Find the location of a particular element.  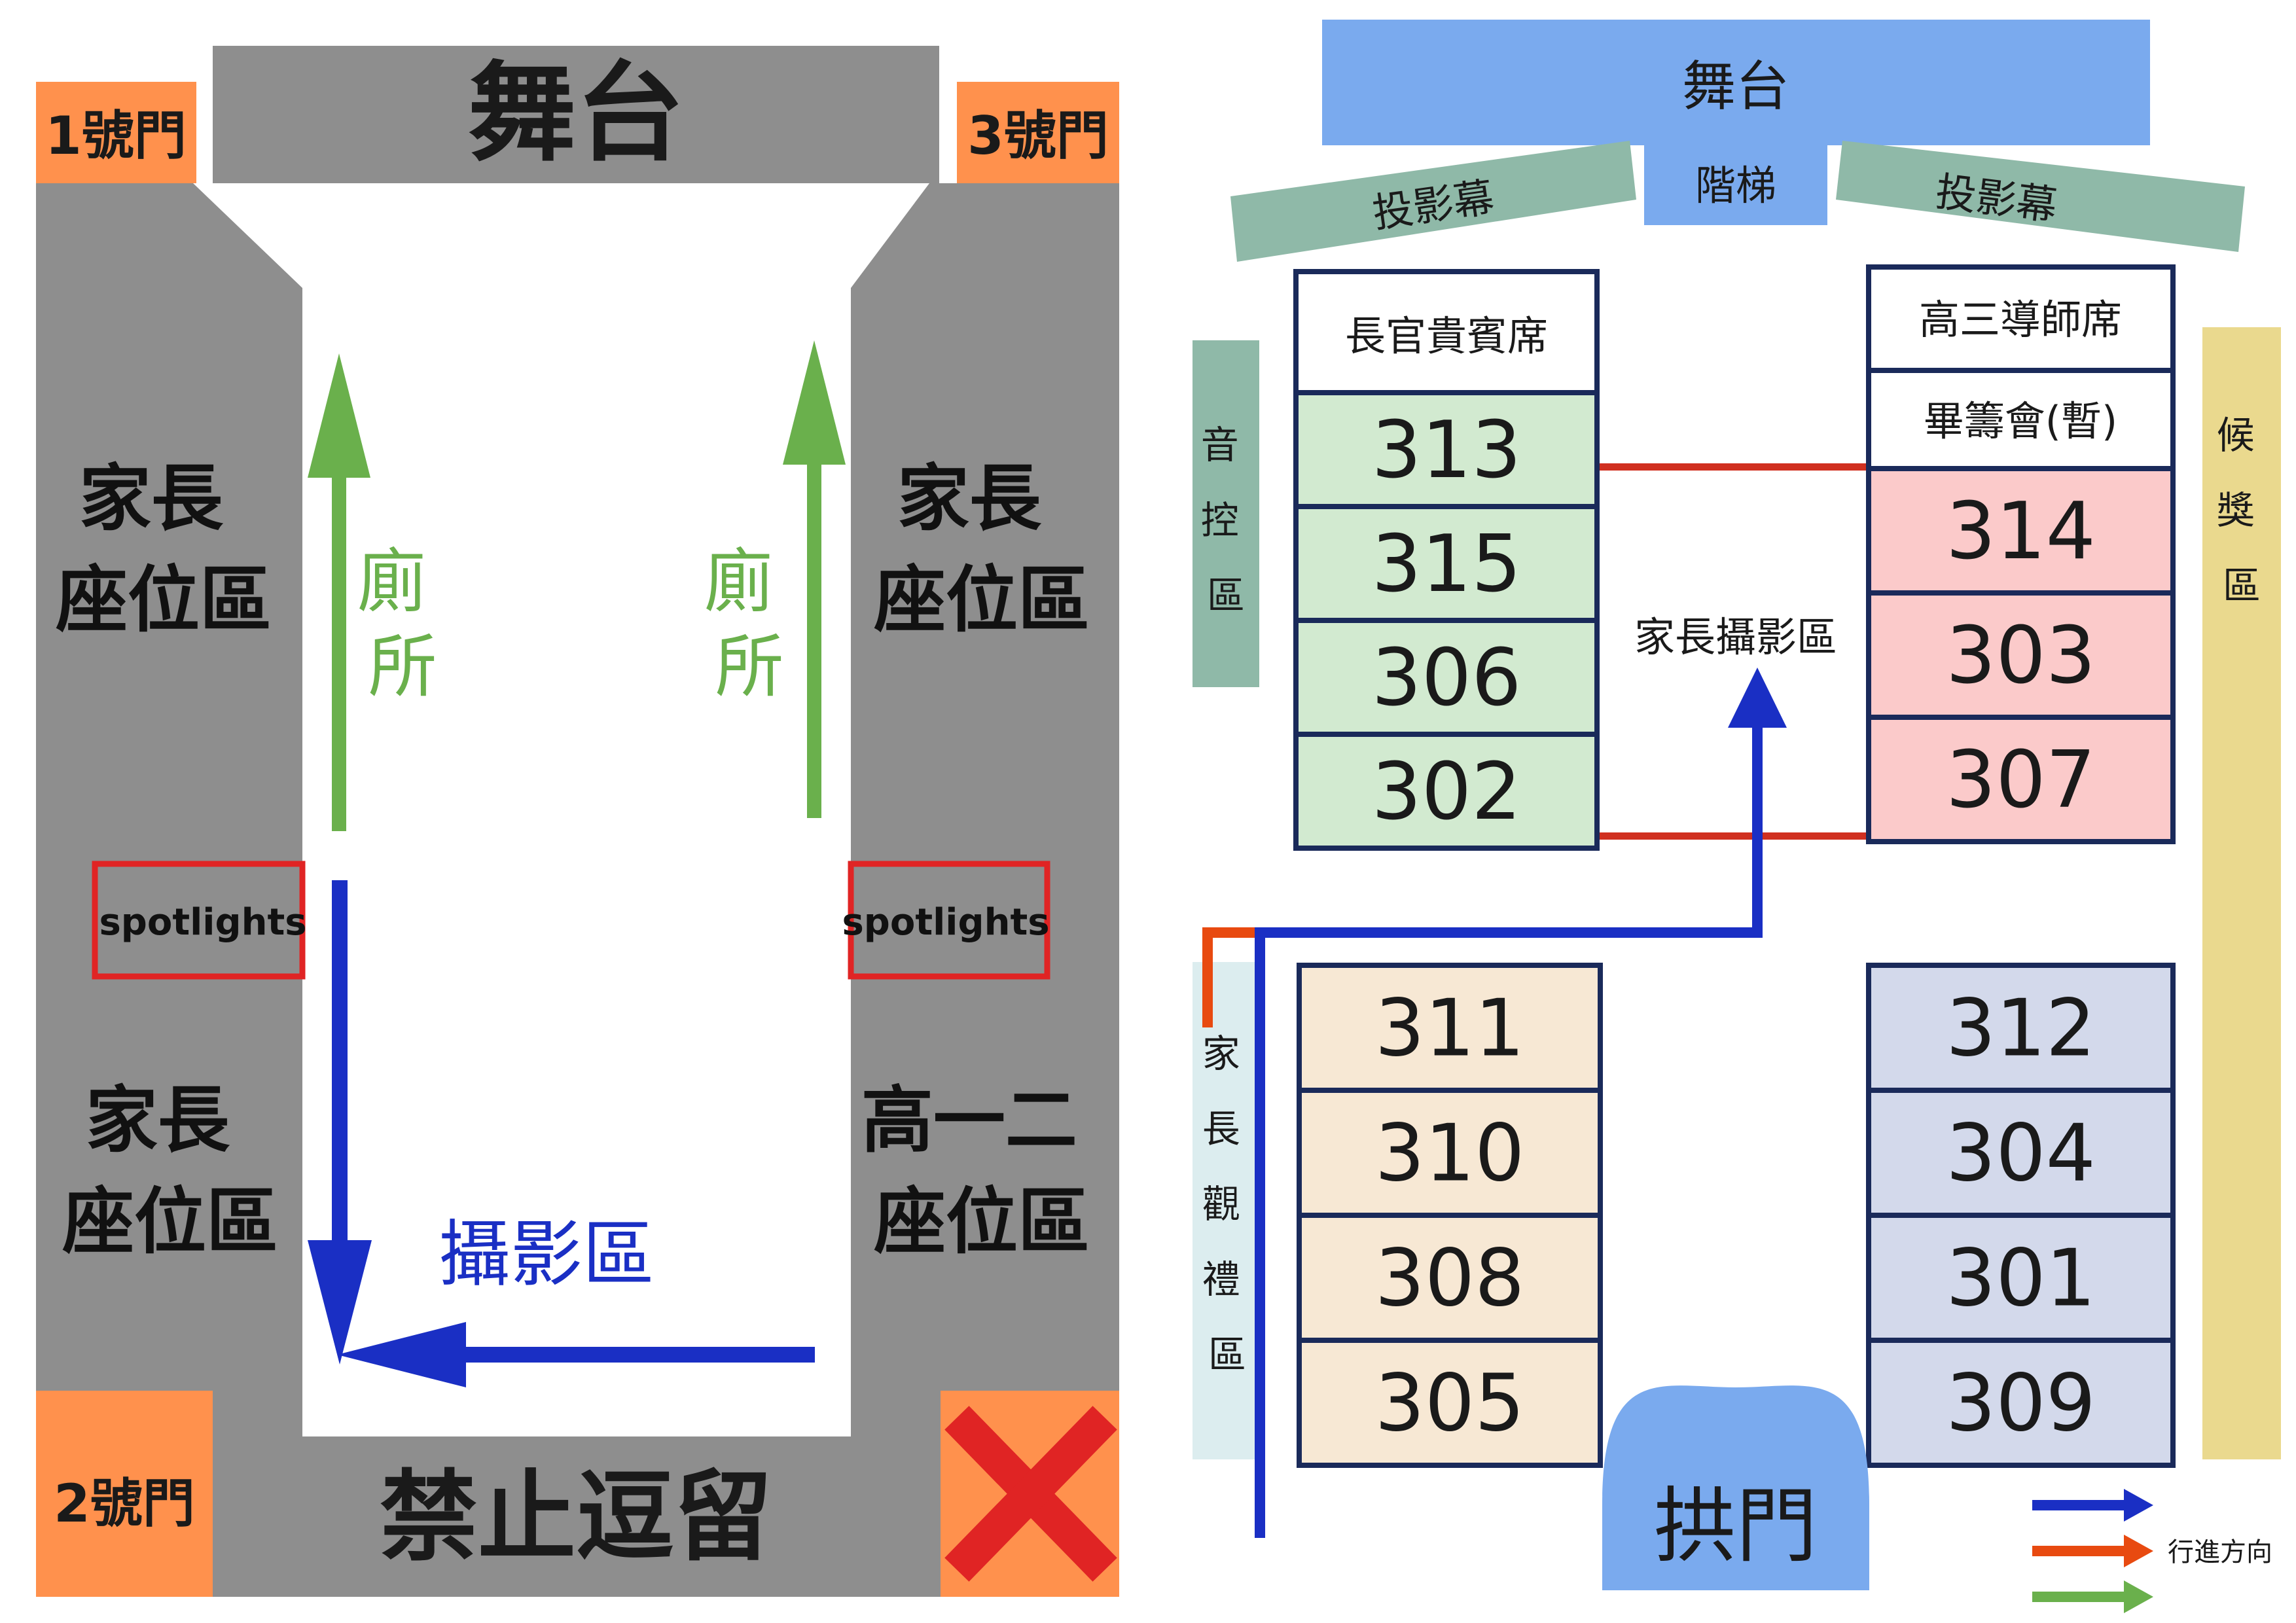

class-number-label: 303 is located at coordinates (2021, 657).